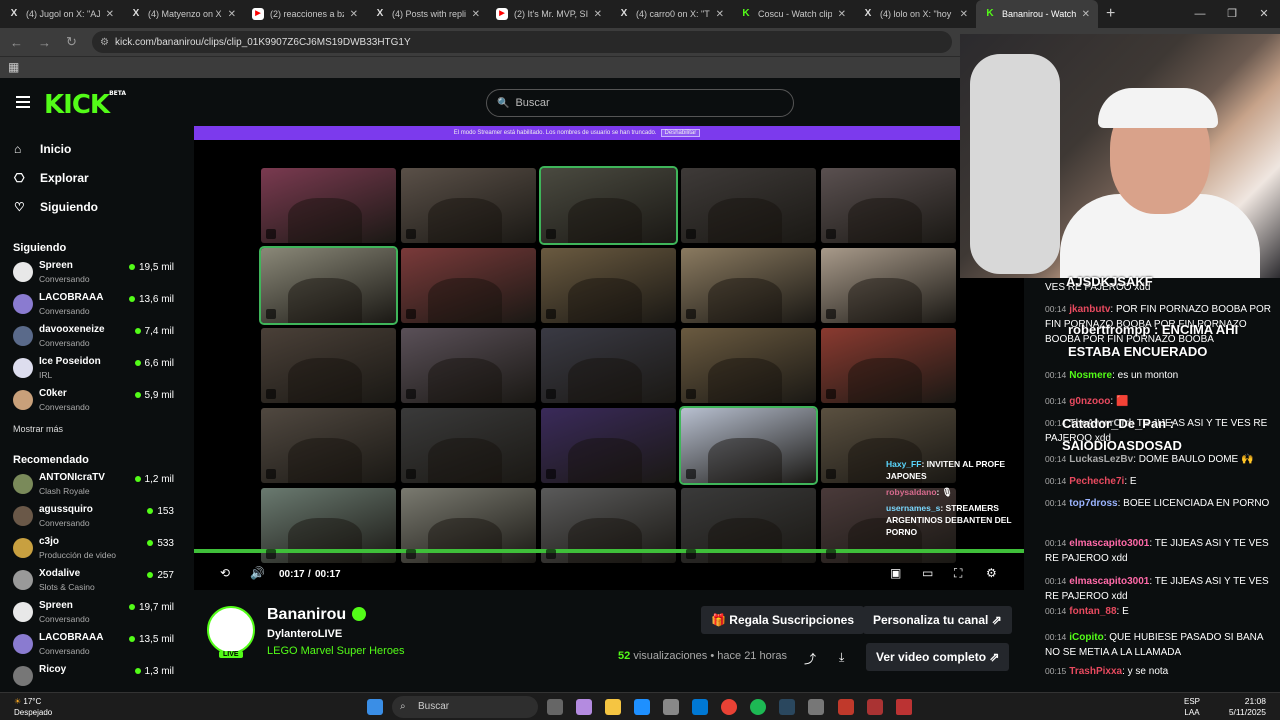 The height and width of the screenshot is (720, 1280). What do you see at coordinates (94, 206) in the screenshot?
I see `nav-item-siguiendo: ♡ Siguiendo` at bounding box center [94, 206].